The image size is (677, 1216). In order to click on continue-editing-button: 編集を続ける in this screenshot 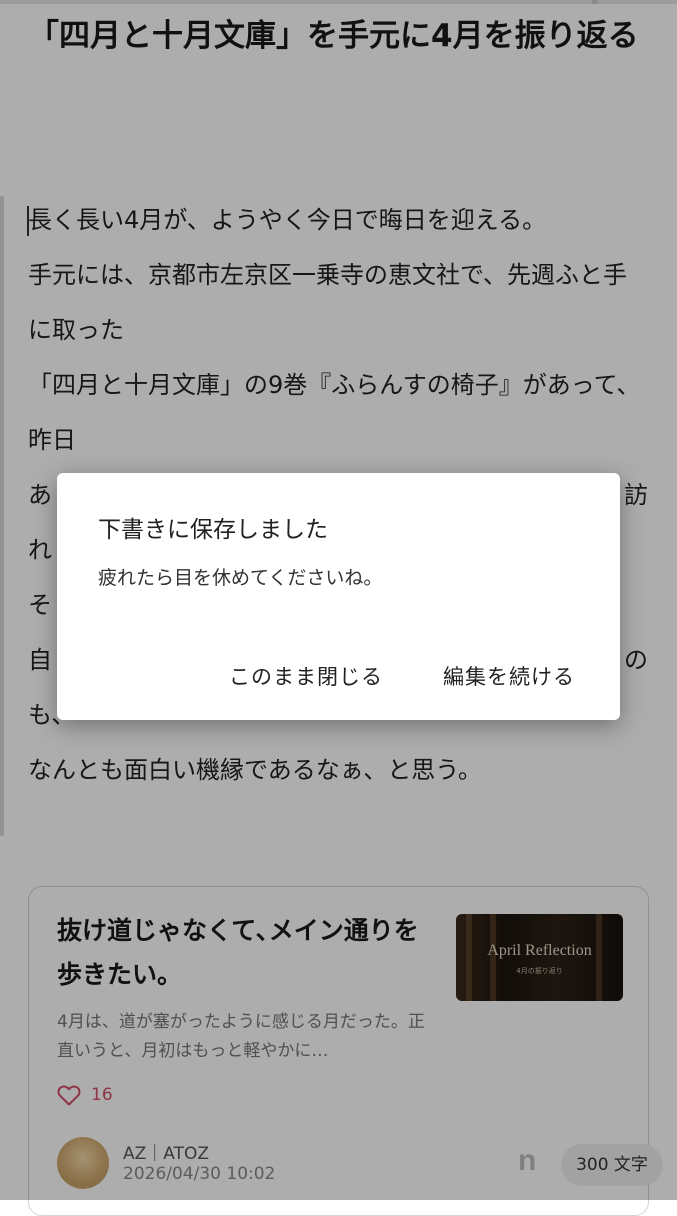, I will do `click(509, 676)`.